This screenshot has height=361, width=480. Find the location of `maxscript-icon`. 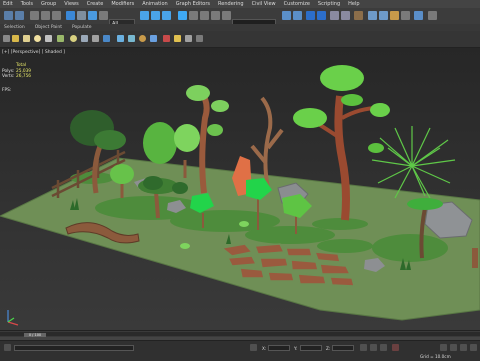

maxscript-icon is located at coordinates (7, 347).